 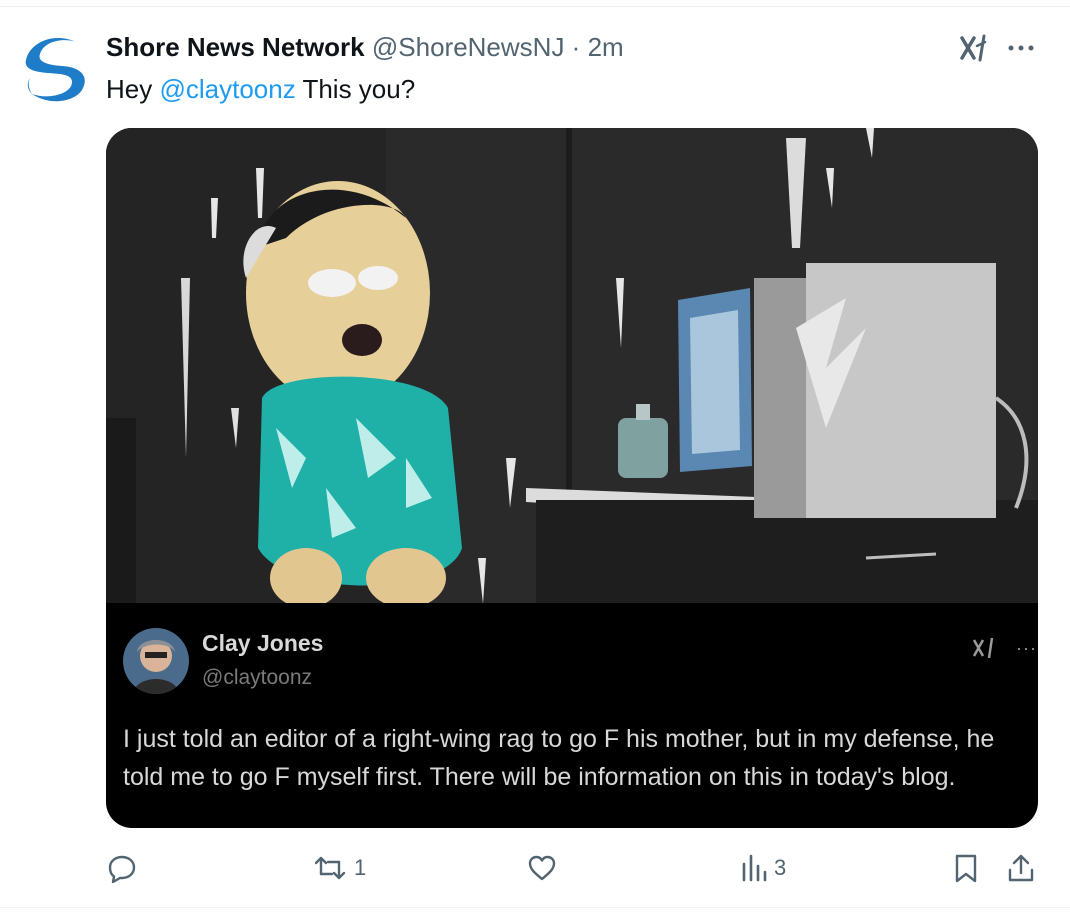 What do you see at coordinates (985, 648) in the screenshot?
I see `quoted-grok-icon` at bounding box center [985, 648].